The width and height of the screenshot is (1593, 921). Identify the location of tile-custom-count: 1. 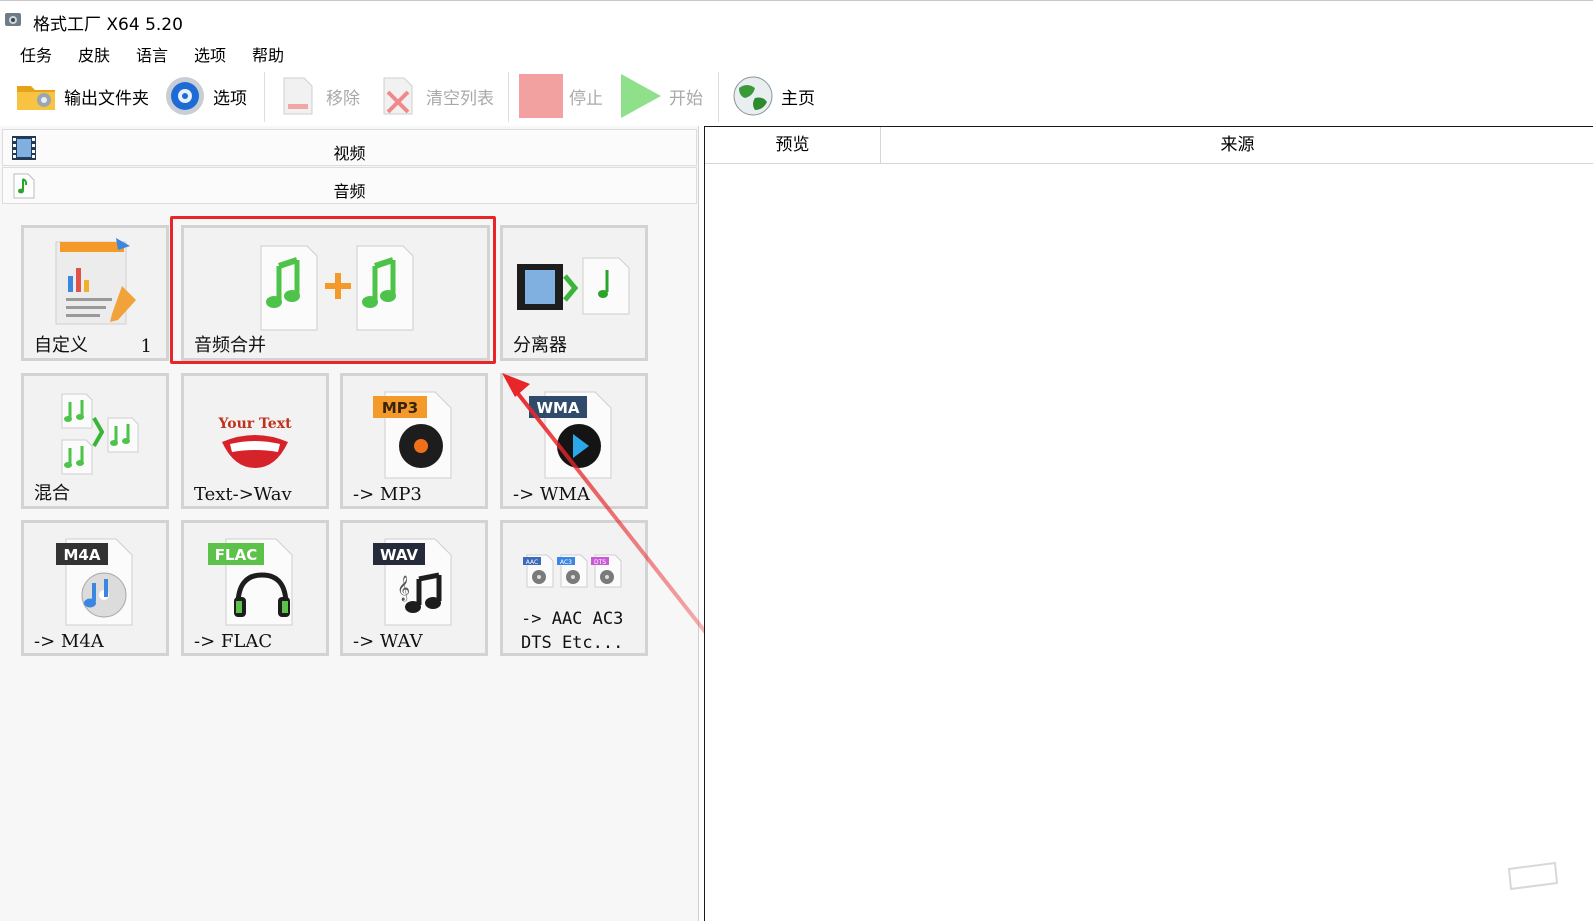
(146, 346).